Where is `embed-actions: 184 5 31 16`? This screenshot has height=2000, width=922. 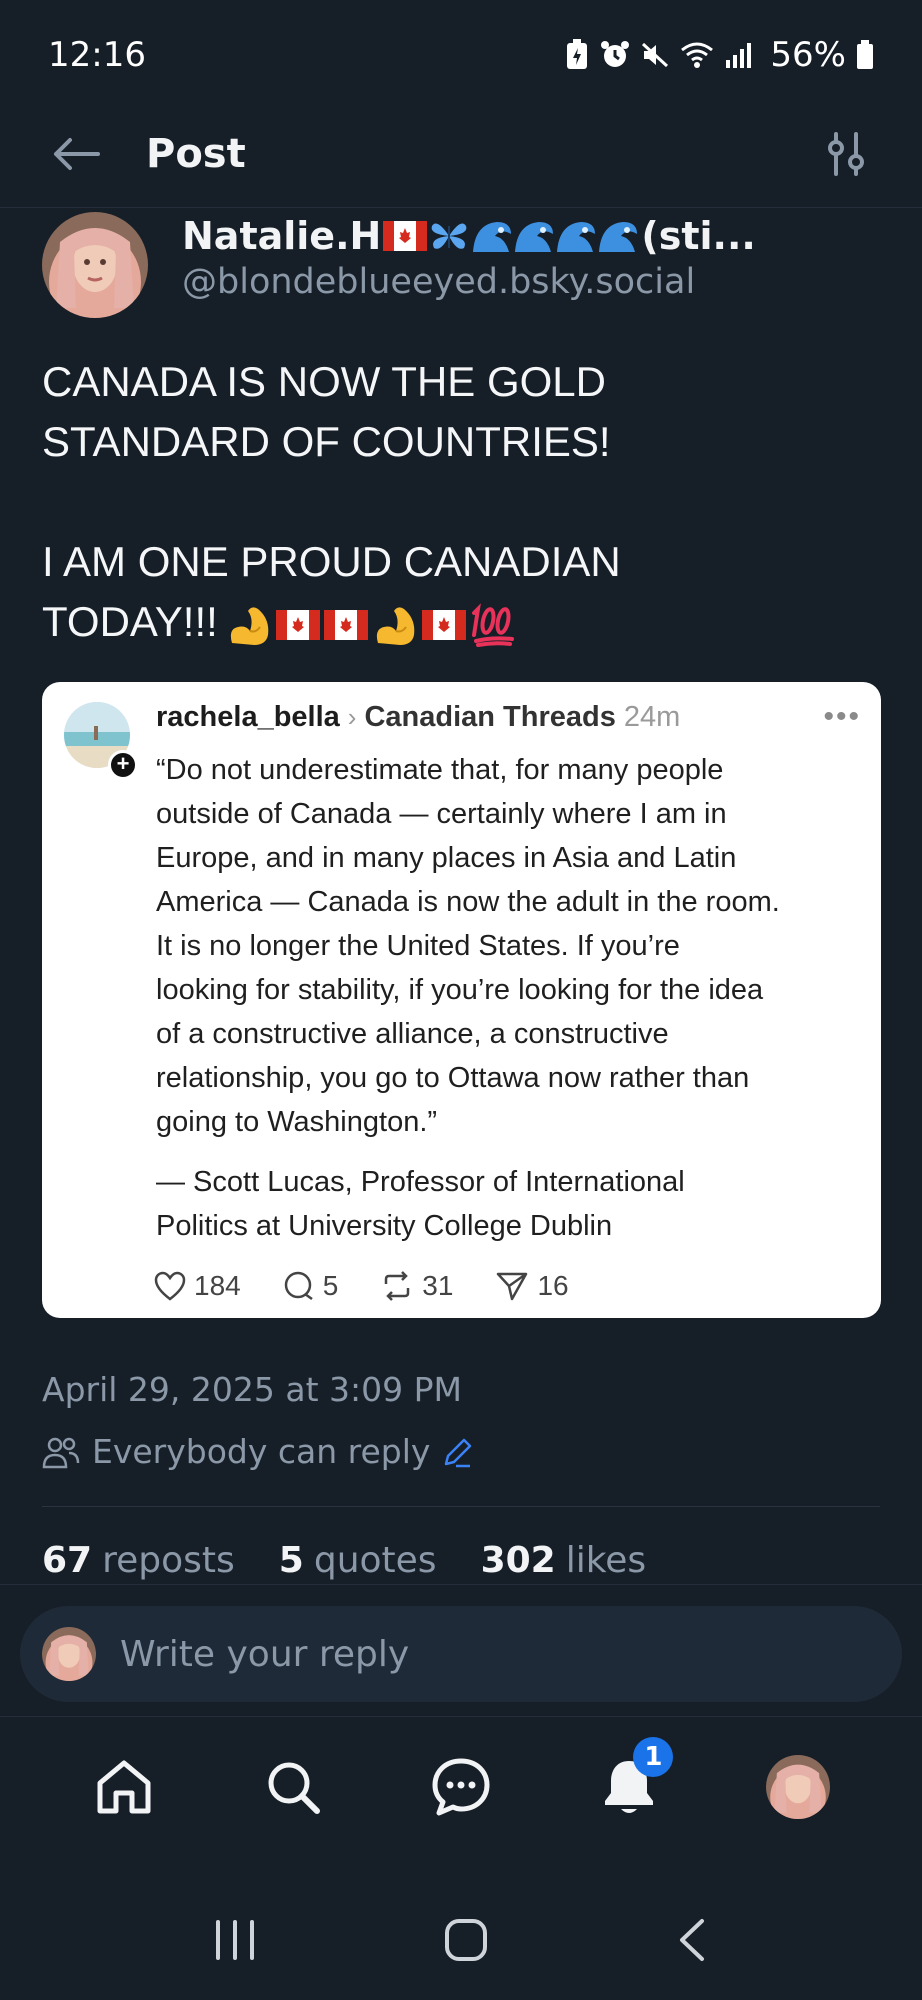 embed-actions: 184 5 31 16 is located at coordinates (361, 1286).